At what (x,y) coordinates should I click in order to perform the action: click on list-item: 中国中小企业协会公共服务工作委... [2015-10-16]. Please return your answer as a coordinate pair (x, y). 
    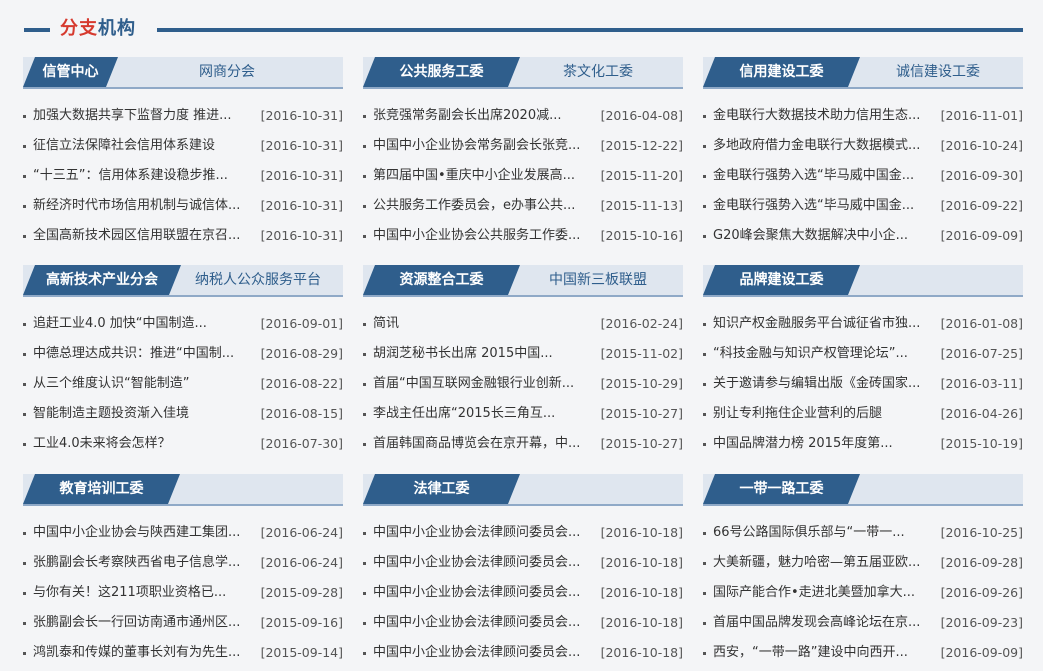
    Looking at the image, I should click on (523, 236).